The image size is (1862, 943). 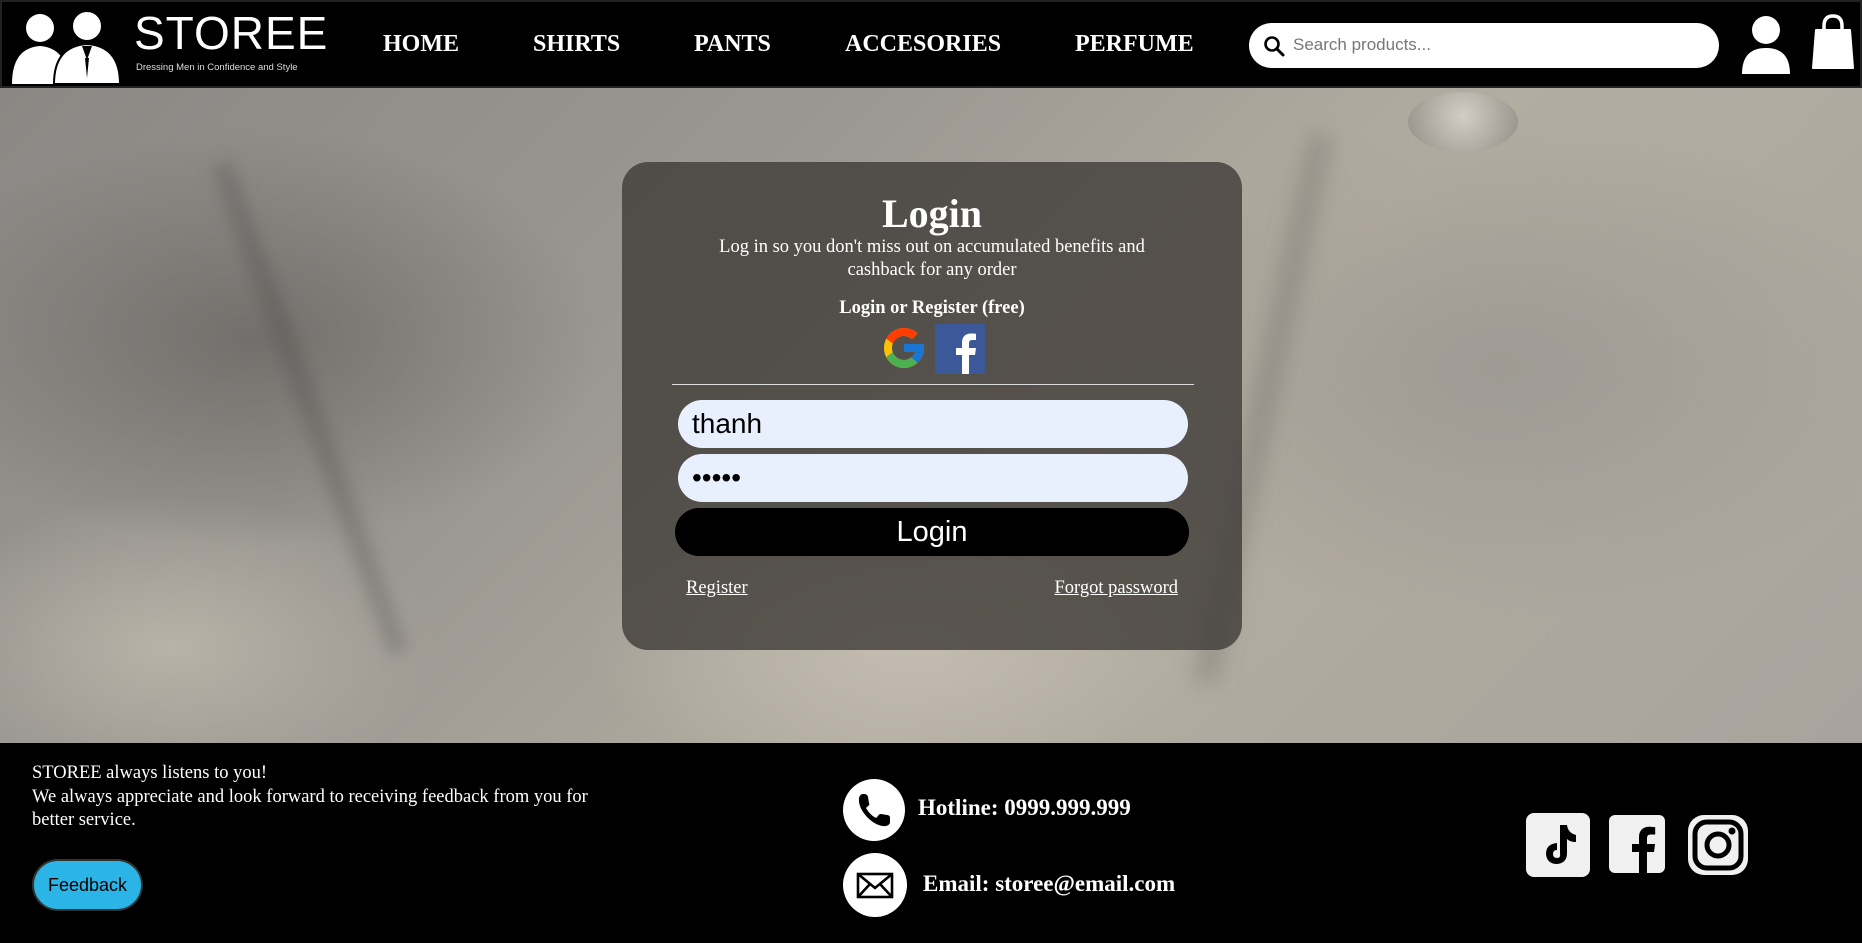 I want to click on search-icon, so click(x=1274, y=46).